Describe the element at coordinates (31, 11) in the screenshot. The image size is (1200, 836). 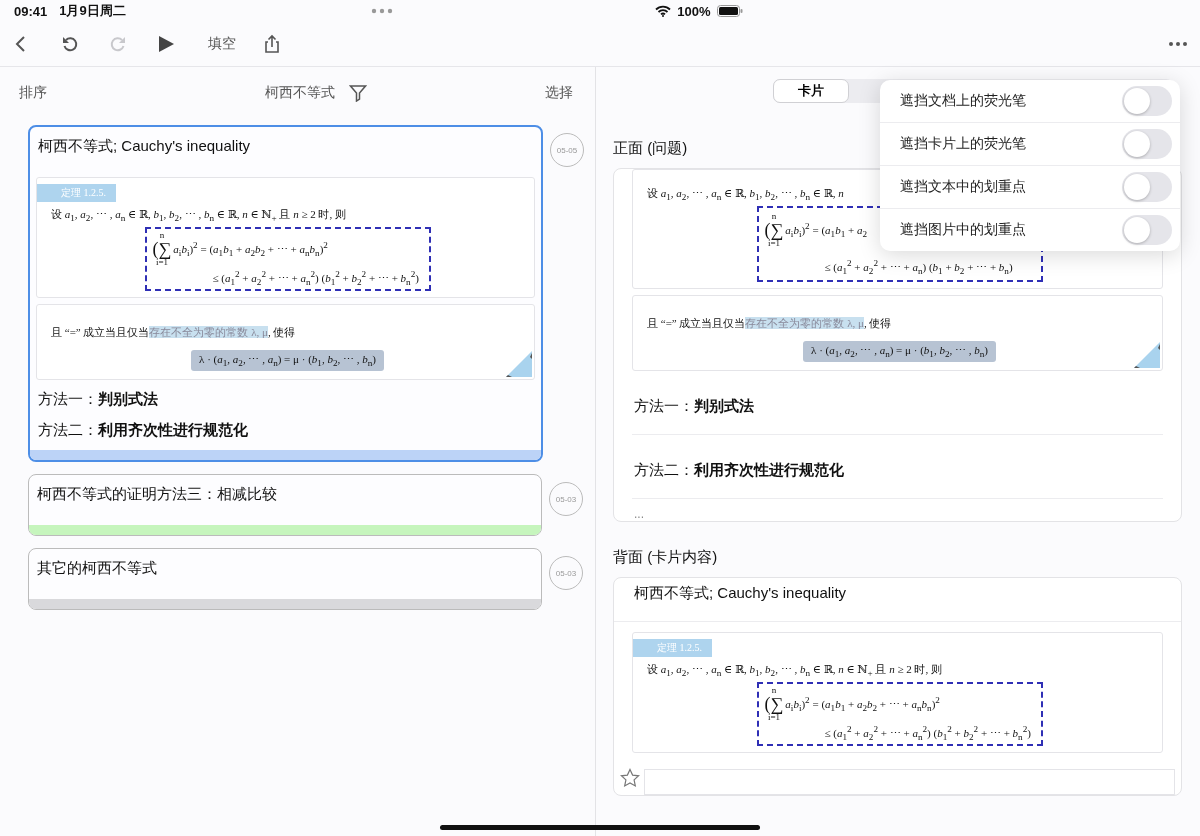
I see `status-time: 09:41` at that location.